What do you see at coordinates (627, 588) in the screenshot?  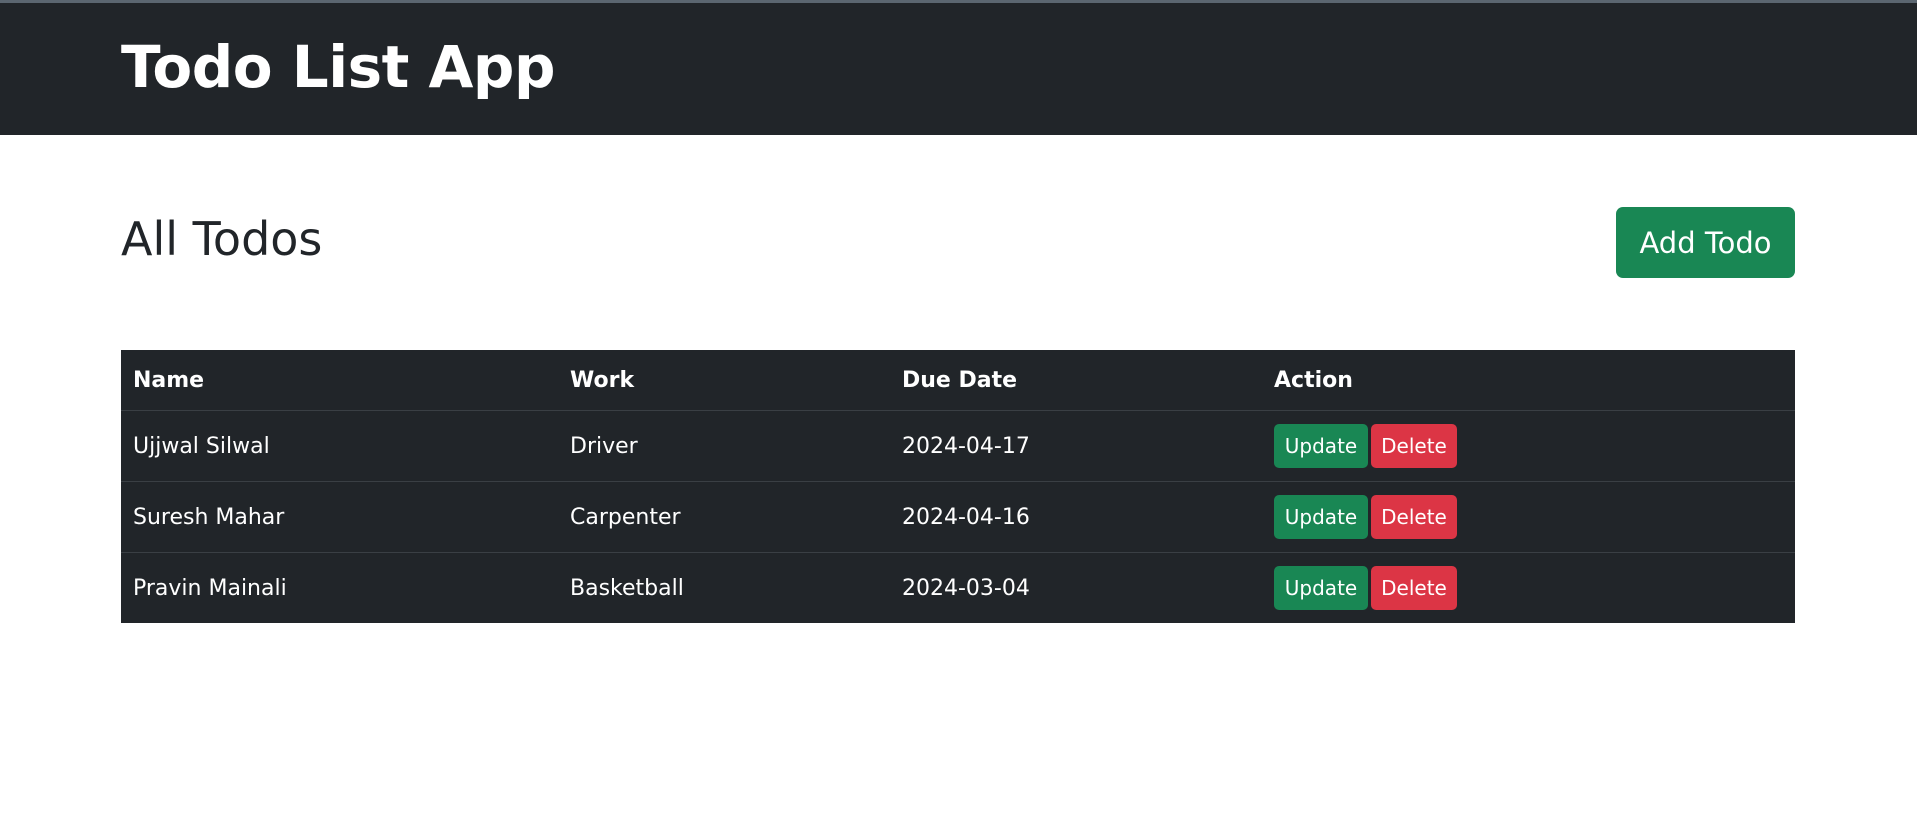 I see `cell-work: Basketball` at bounding box center [627, 588].